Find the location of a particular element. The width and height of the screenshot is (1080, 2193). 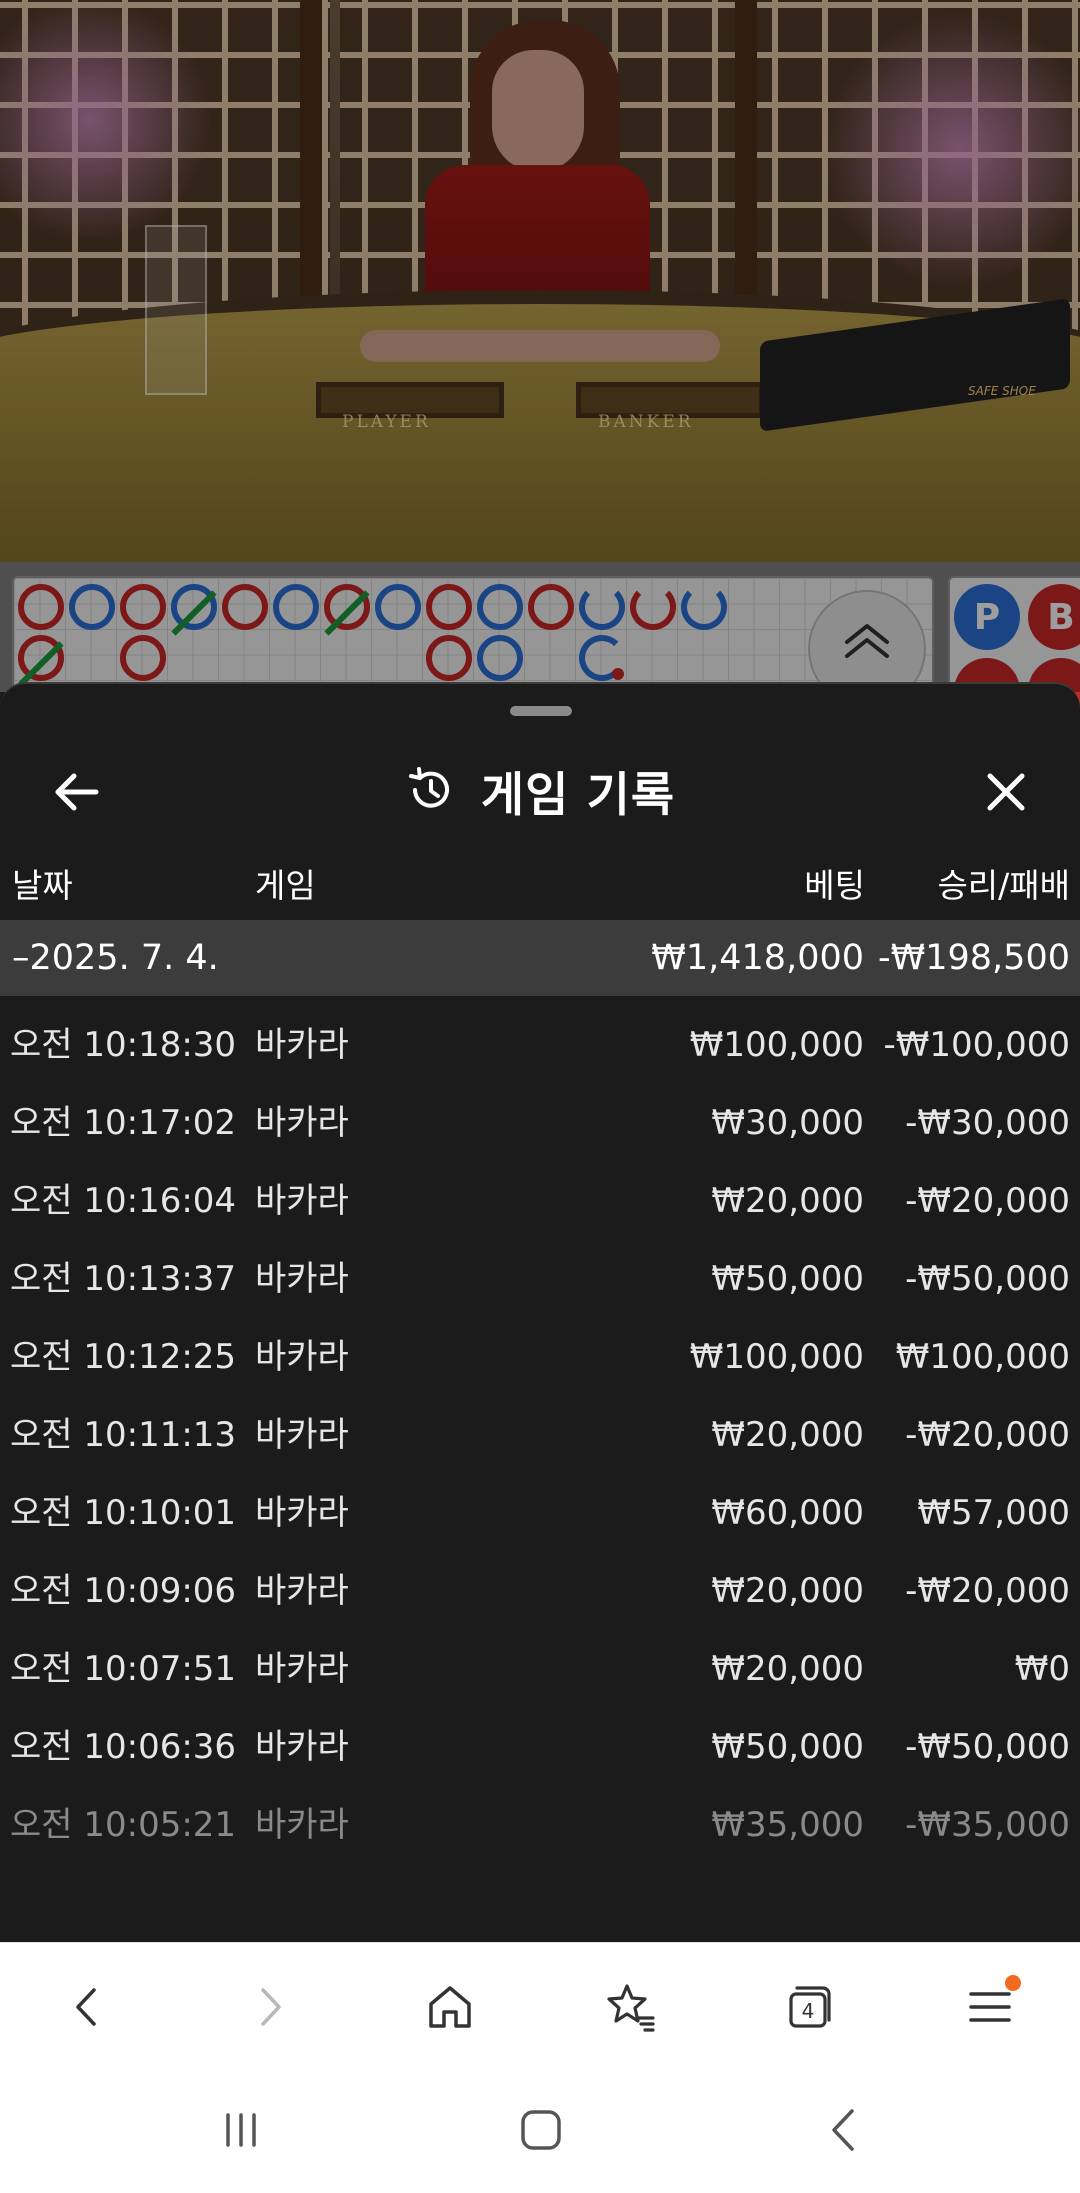

road-bead-player-tie is located at coordinates (194, 610).